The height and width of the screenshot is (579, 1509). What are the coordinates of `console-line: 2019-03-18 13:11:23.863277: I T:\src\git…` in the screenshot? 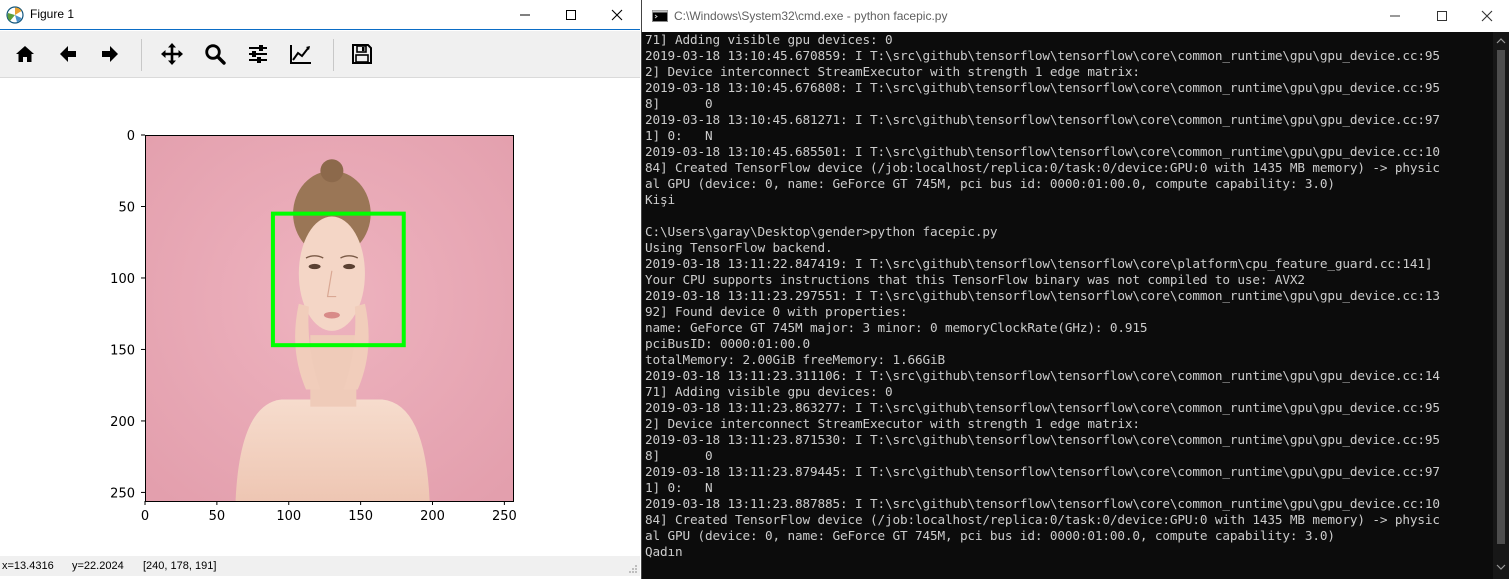 It's located at (1042, 407).